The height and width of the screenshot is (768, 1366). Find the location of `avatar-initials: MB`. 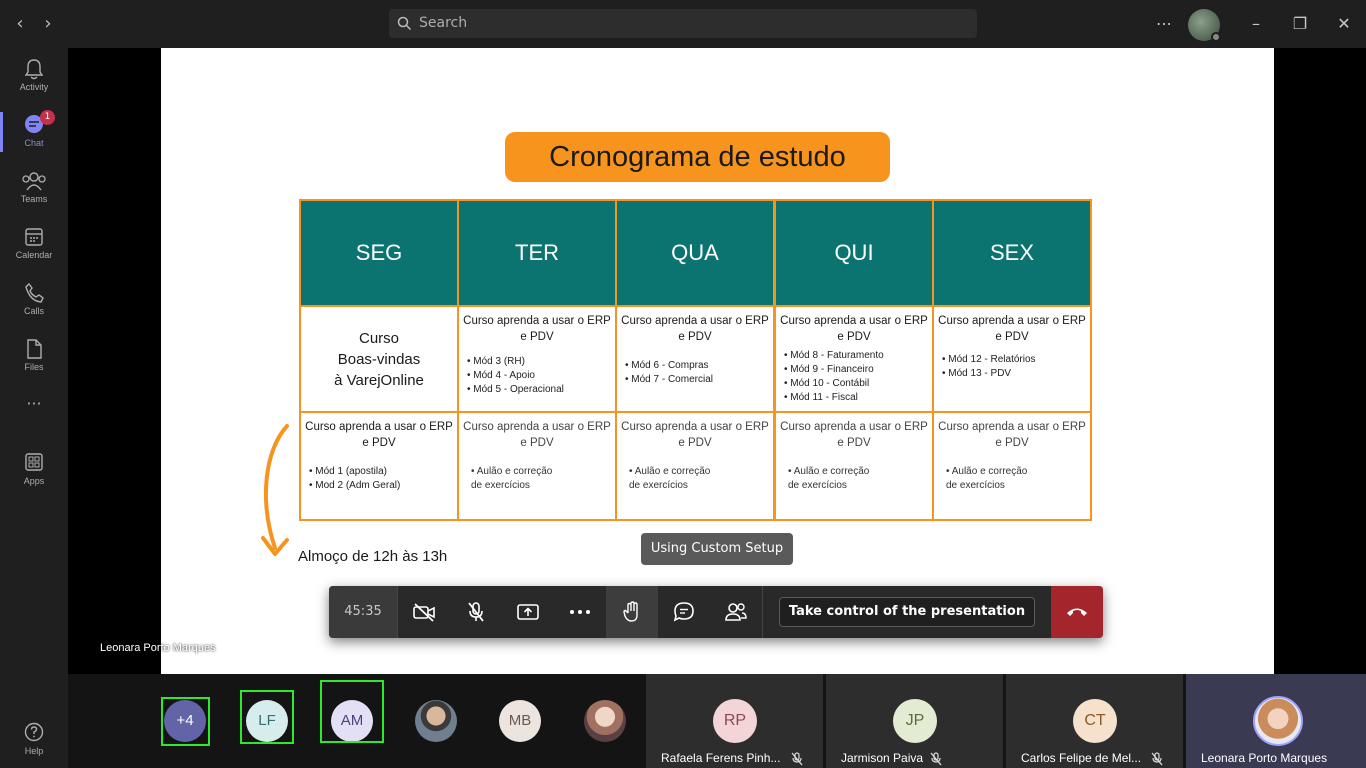

avatar-initials: MB is located at coordinates (520, 720).